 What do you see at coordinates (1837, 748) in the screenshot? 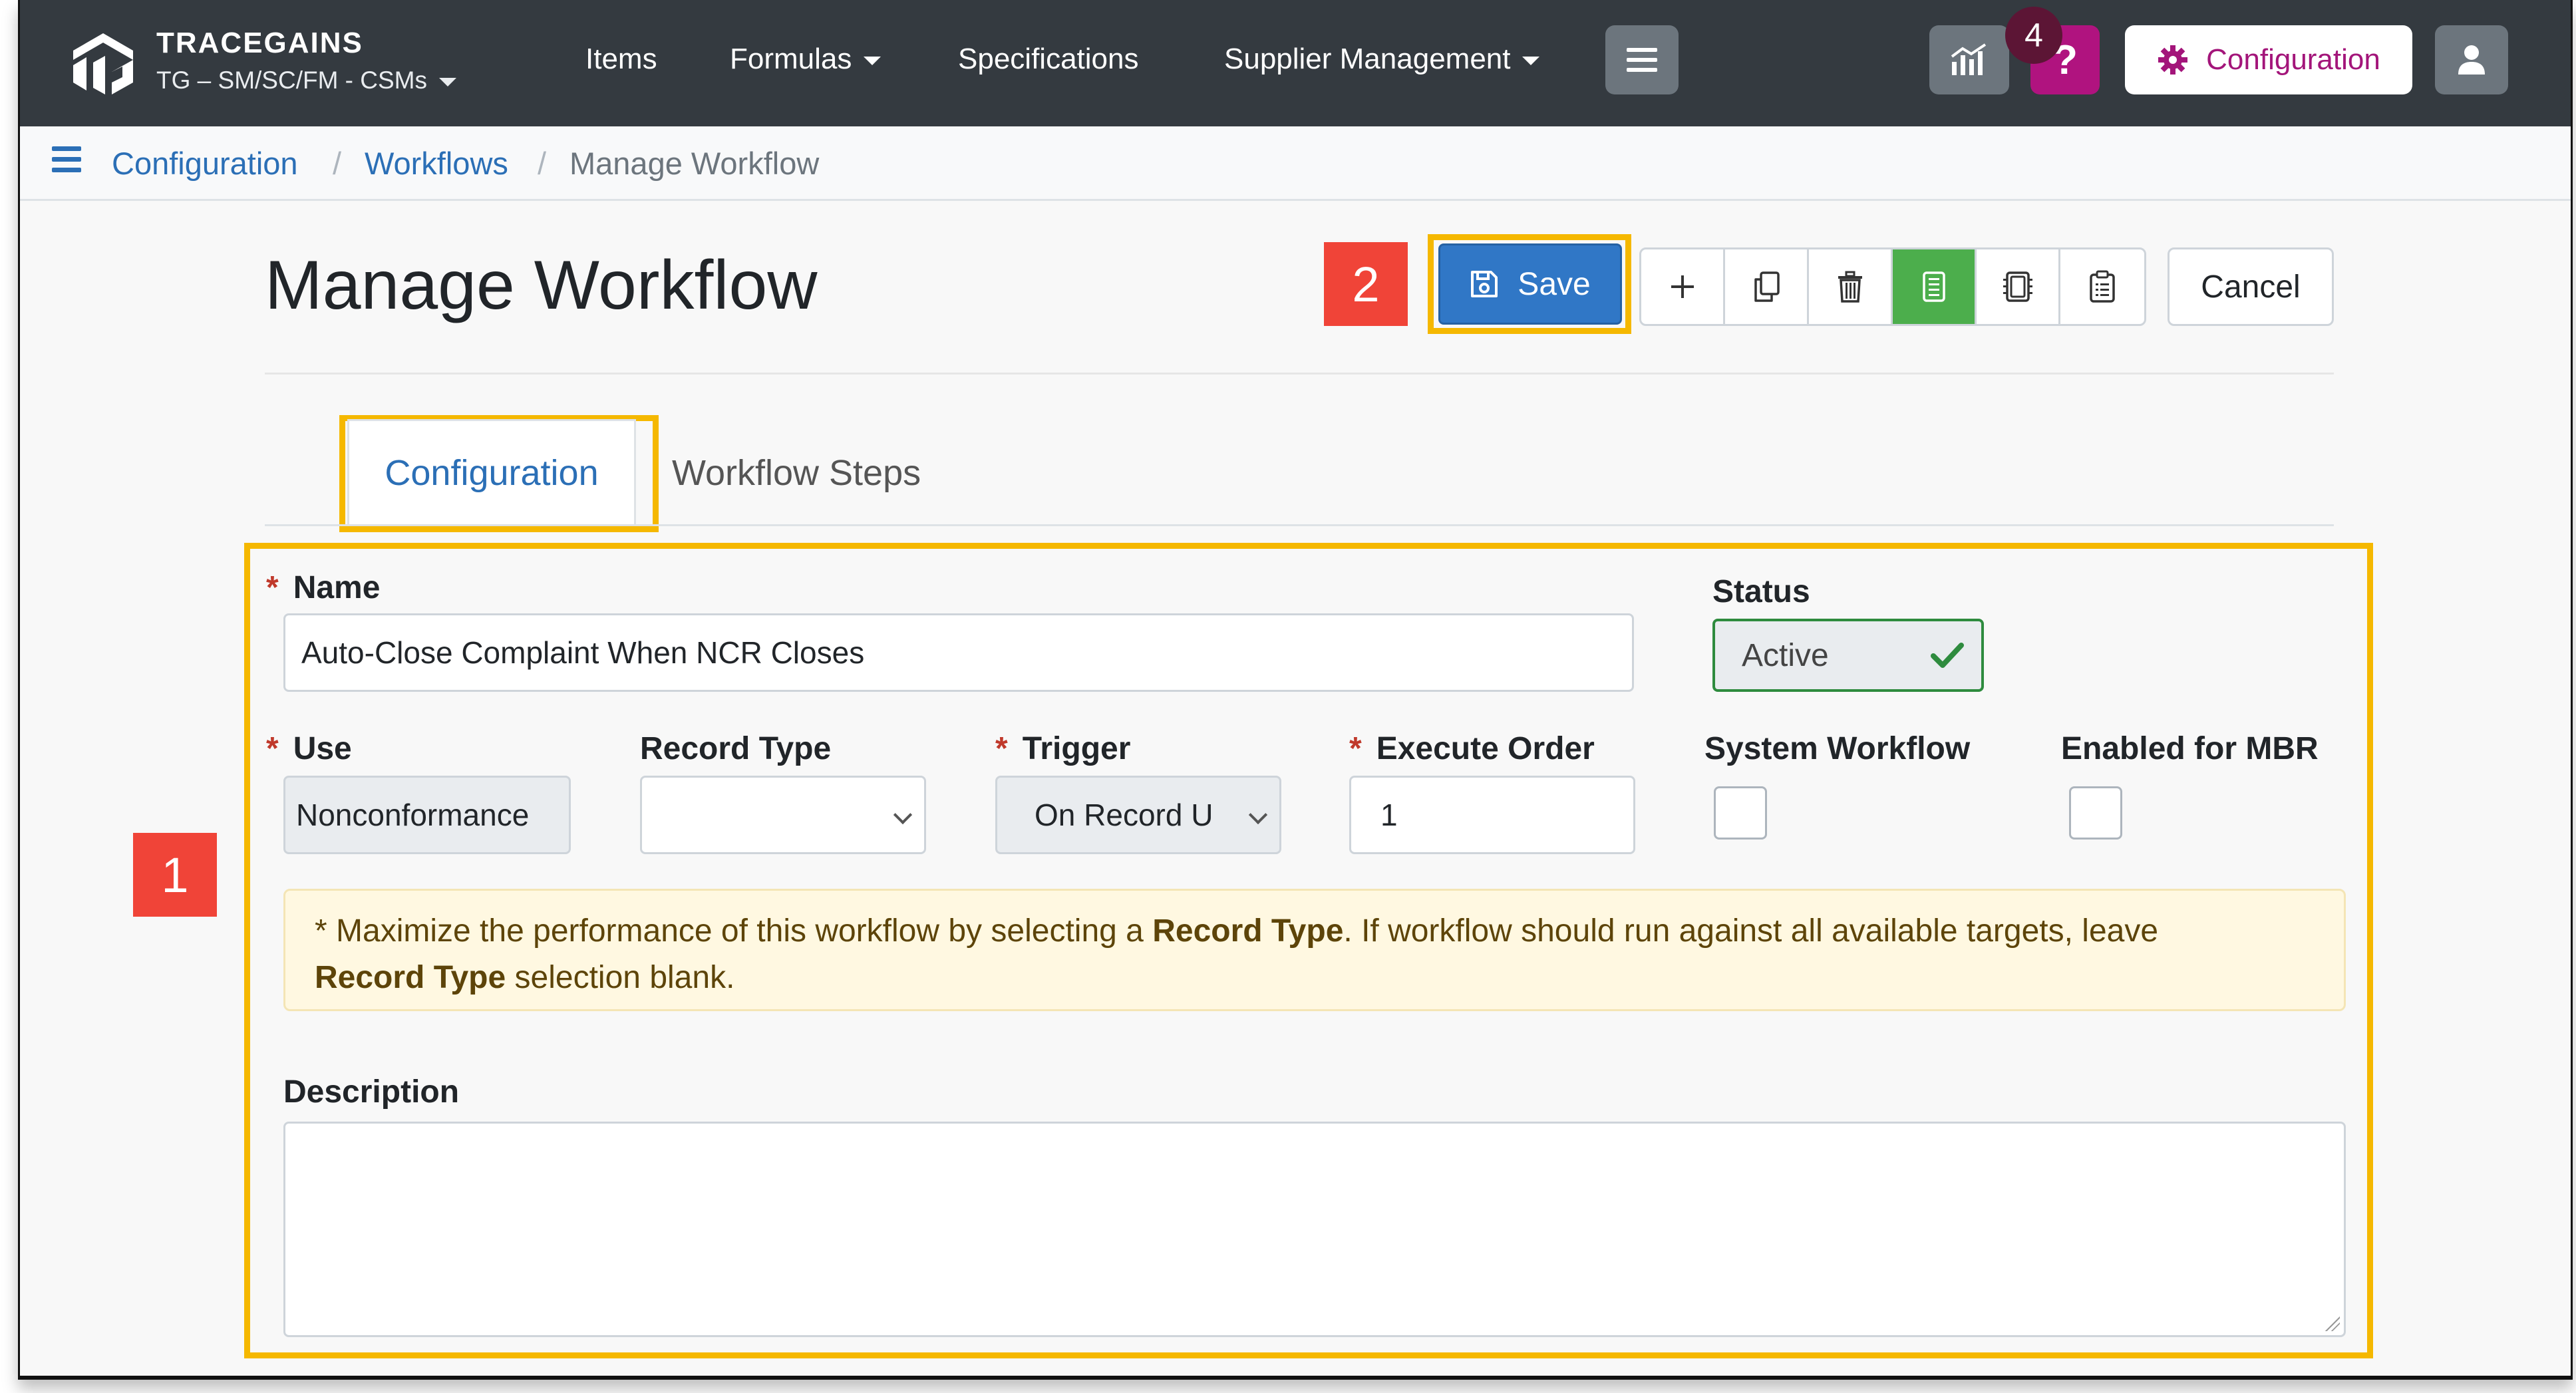
I see `system-workflow-label: System Workflow` at bounding box center [1837, 748].